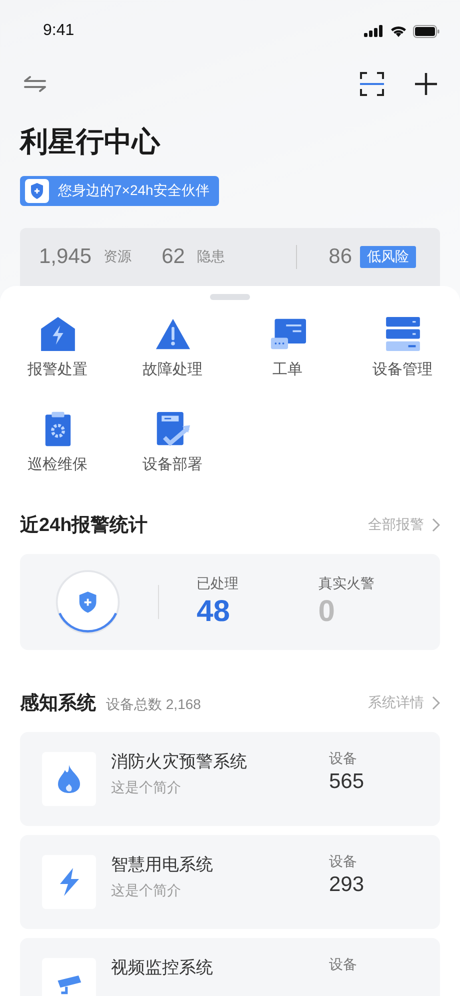  I want to click on system-card: 智慧用电系统 这是个简介 设备 293, so click(230, 882).